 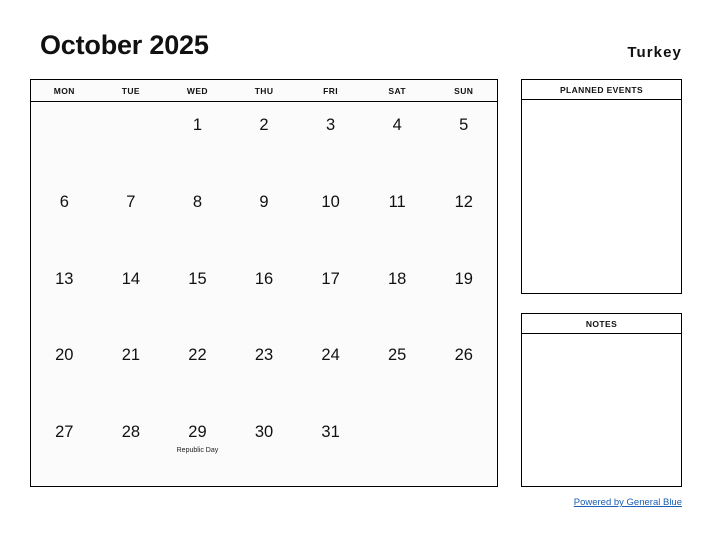 What do you see at coordinates (197, 278) in the screenshot?
I see `day-number: 15` at bounding box center [197, 278].